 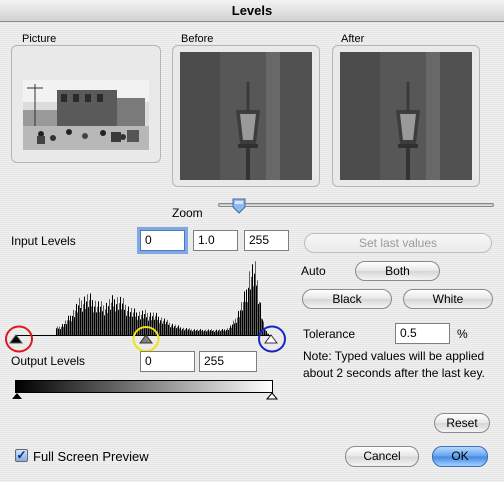 What do you see at coordinates (43, 241) in the screenshot?
I see `input-levels-label: Input Levels` at bounding box center [43, 241].